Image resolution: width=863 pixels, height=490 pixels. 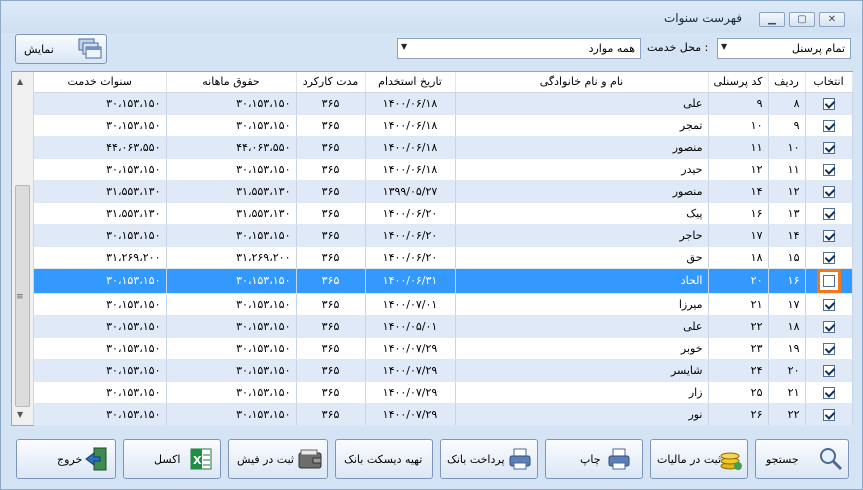 What do you see at coordinates (443, 414) in the screenshot?
I see `table-row: ۳۰،۱۵۳،۱۵۰ ۳۰،۱۵۳،۱۵۰ ۳۶۵ ۱۴۰۰/۰۷/۲۹ نور ۲۶ ۲۲` at bounding box center [443, 414].